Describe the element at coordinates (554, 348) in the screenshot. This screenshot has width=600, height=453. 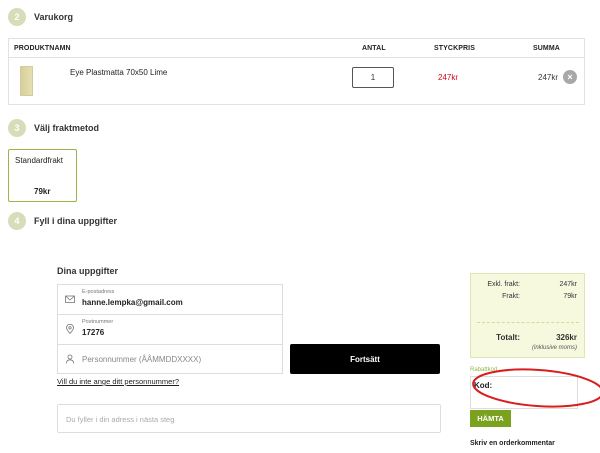
I see `vat-note: (inklusive moms)` at that location.